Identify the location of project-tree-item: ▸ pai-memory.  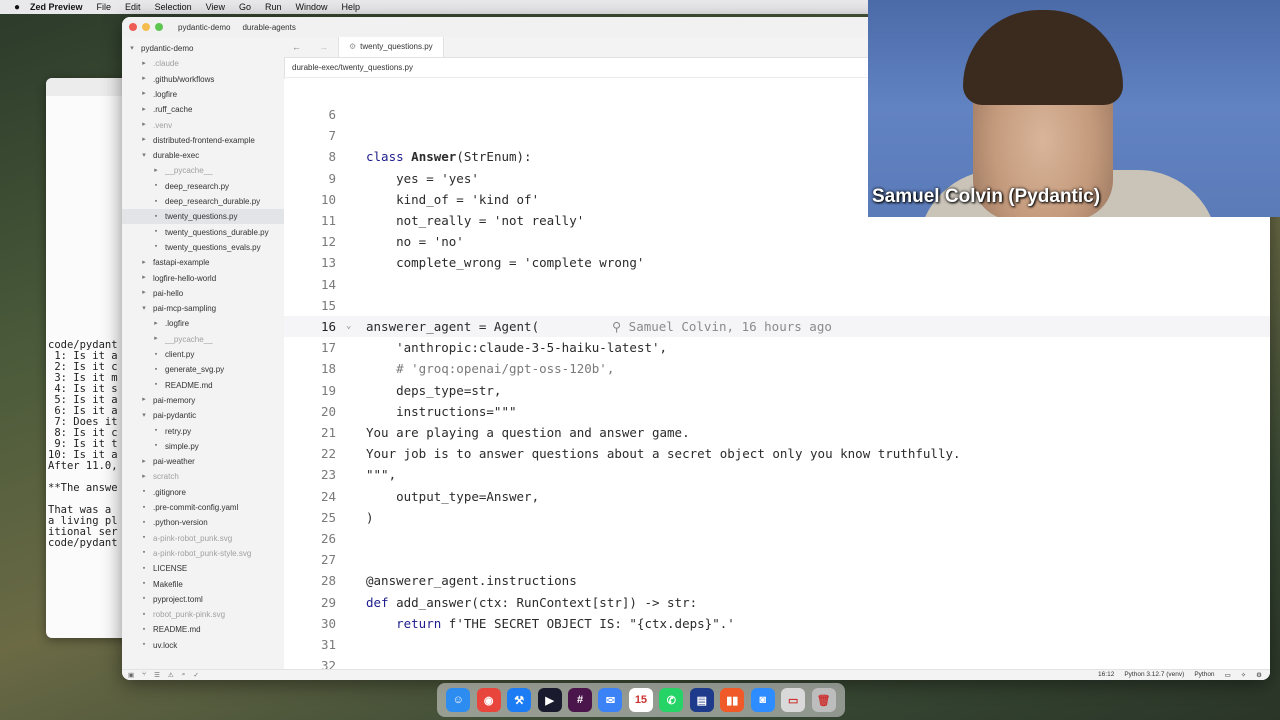
(203, 400).